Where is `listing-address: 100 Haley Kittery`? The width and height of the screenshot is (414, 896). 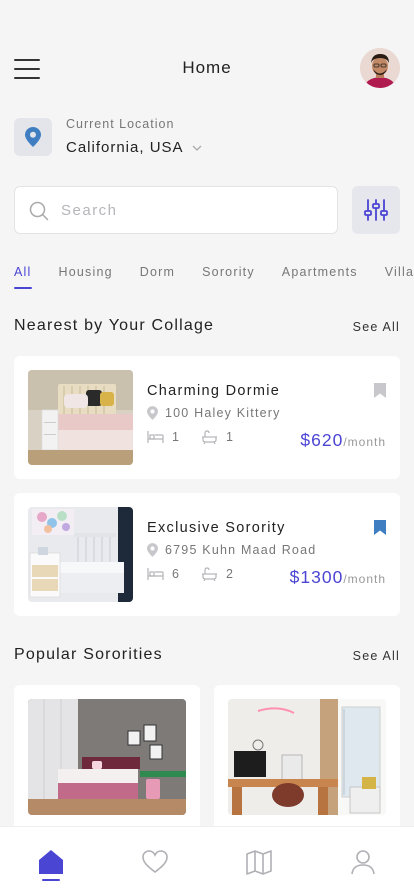
listing-address: 100 Haley Kittery is located at coordinates (214, 413).